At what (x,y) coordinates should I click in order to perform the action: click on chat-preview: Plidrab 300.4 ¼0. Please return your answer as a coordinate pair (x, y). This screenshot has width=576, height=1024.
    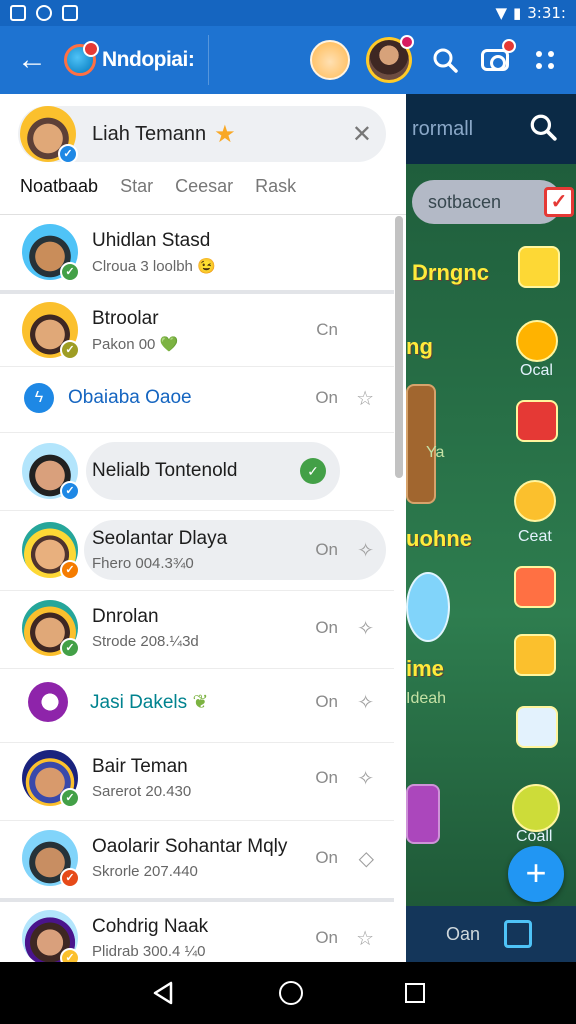
    Looking at the image, I should click on (149, 951).